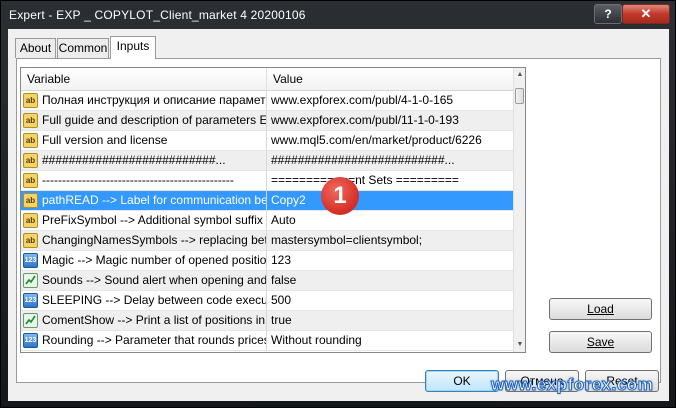  I want to click on scroll-thumb, so click(519, 96).